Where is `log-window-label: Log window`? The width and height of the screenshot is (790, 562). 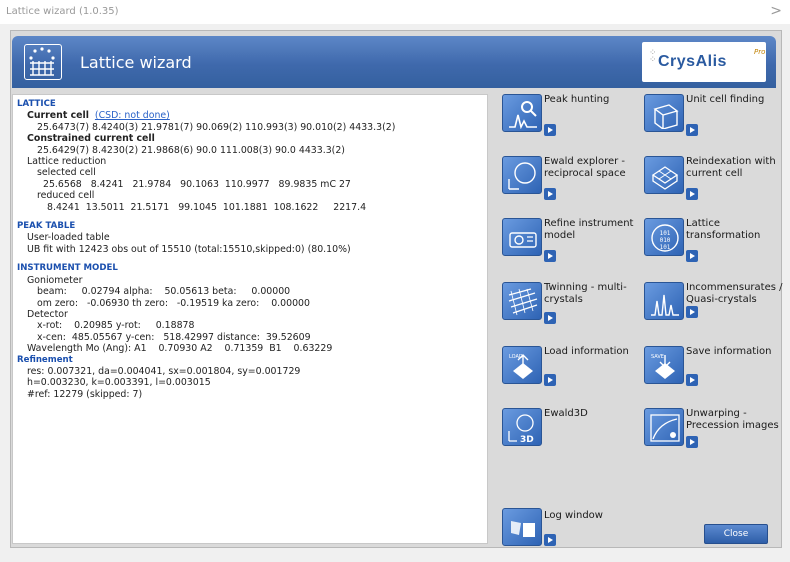
log-window-label: Log window is located at coordinates (573, 515).